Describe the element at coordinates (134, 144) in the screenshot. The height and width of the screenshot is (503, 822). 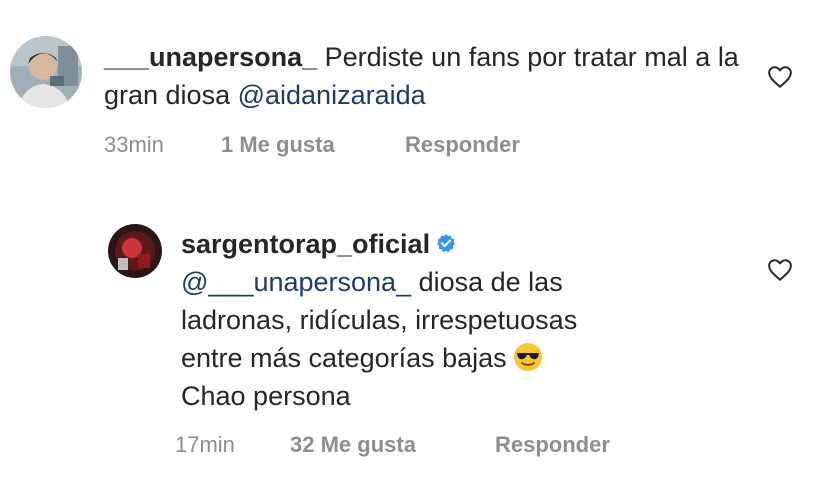
I see `comment-time: 33min` at that location.